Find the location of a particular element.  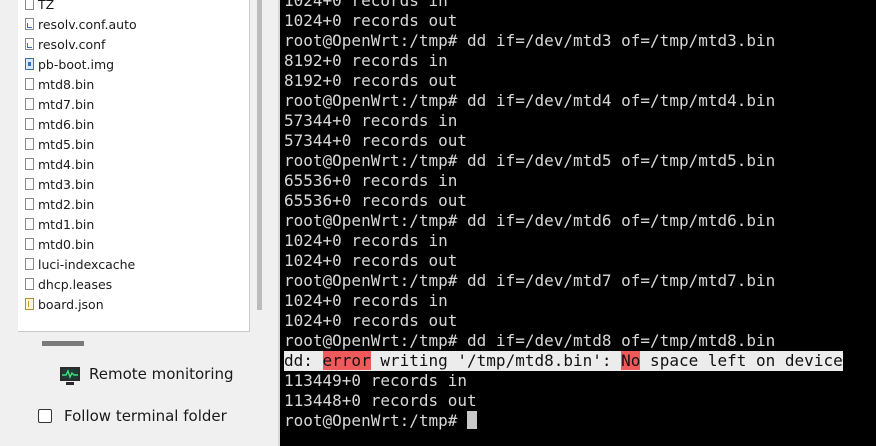

follow-terminal-folder-toggle: Follow terminal folder is located at coordinates (132, 416).